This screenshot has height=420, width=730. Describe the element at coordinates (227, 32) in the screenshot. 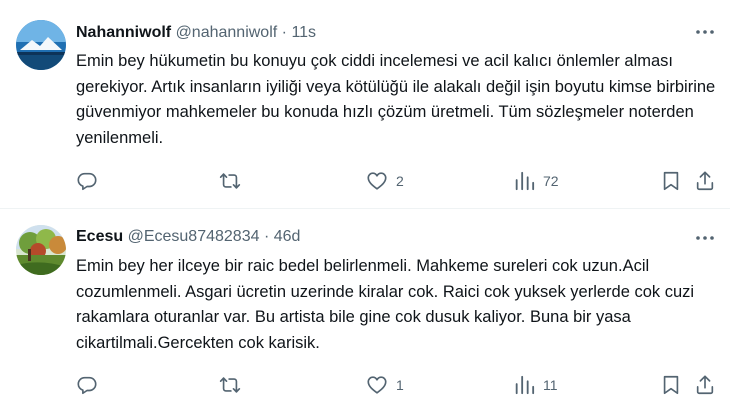

I see `user-handle: @nahanniwolf` at that location.